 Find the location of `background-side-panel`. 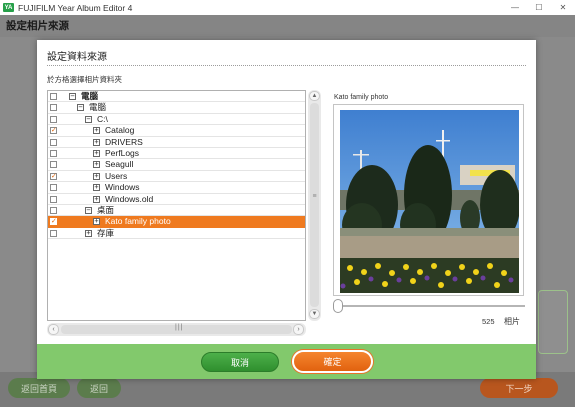

background-side-panel is located at coordinates (553, 322).